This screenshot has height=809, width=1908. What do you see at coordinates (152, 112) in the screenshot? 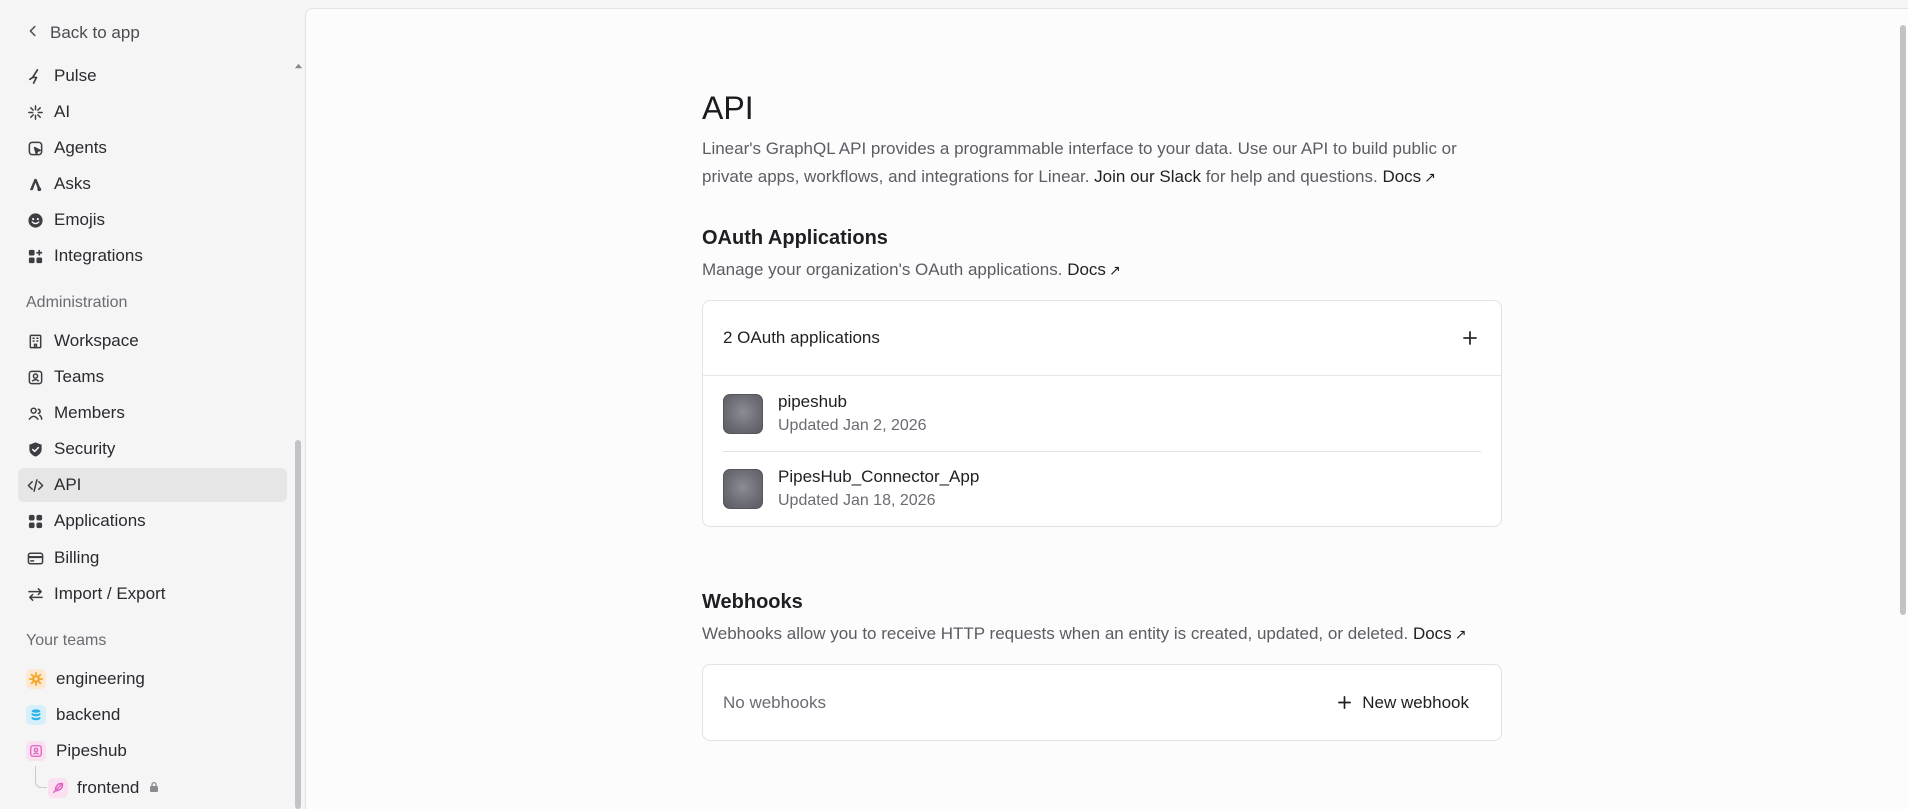
I see `sidebar-item-ai: AI` at bounding box center [152, 112].